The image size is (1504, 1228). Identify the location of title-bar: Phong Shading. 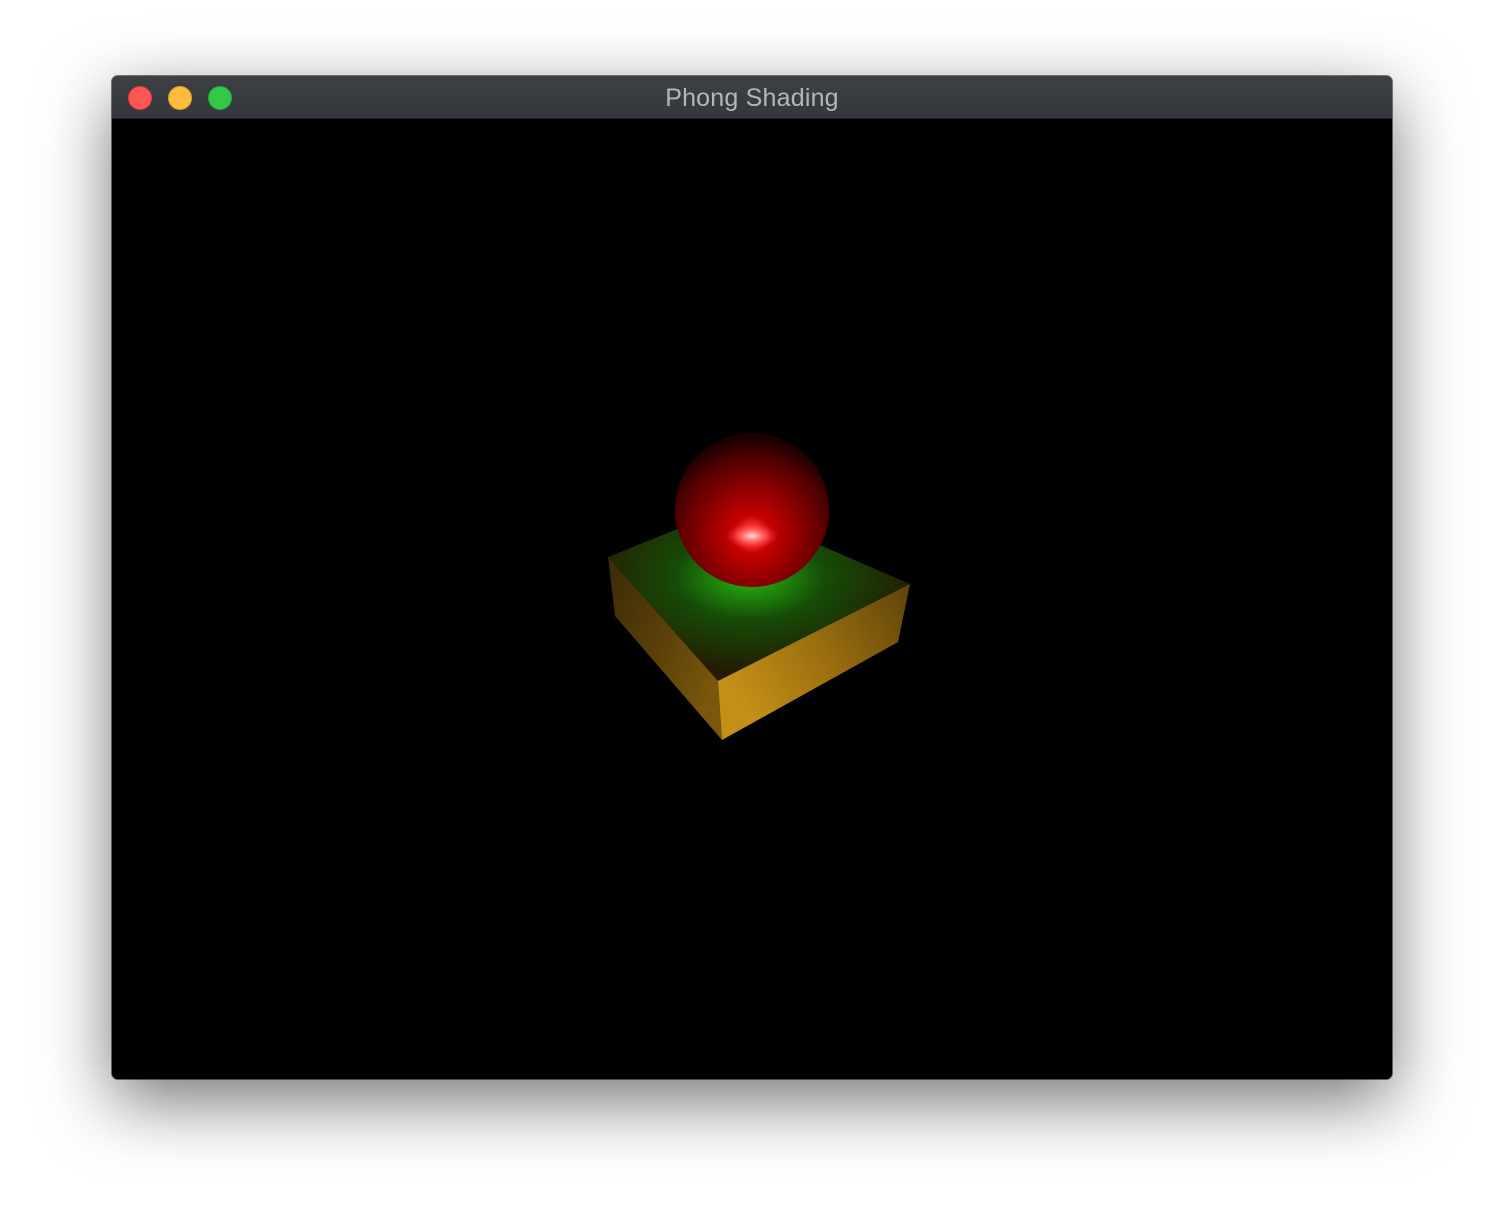
(752, 97).